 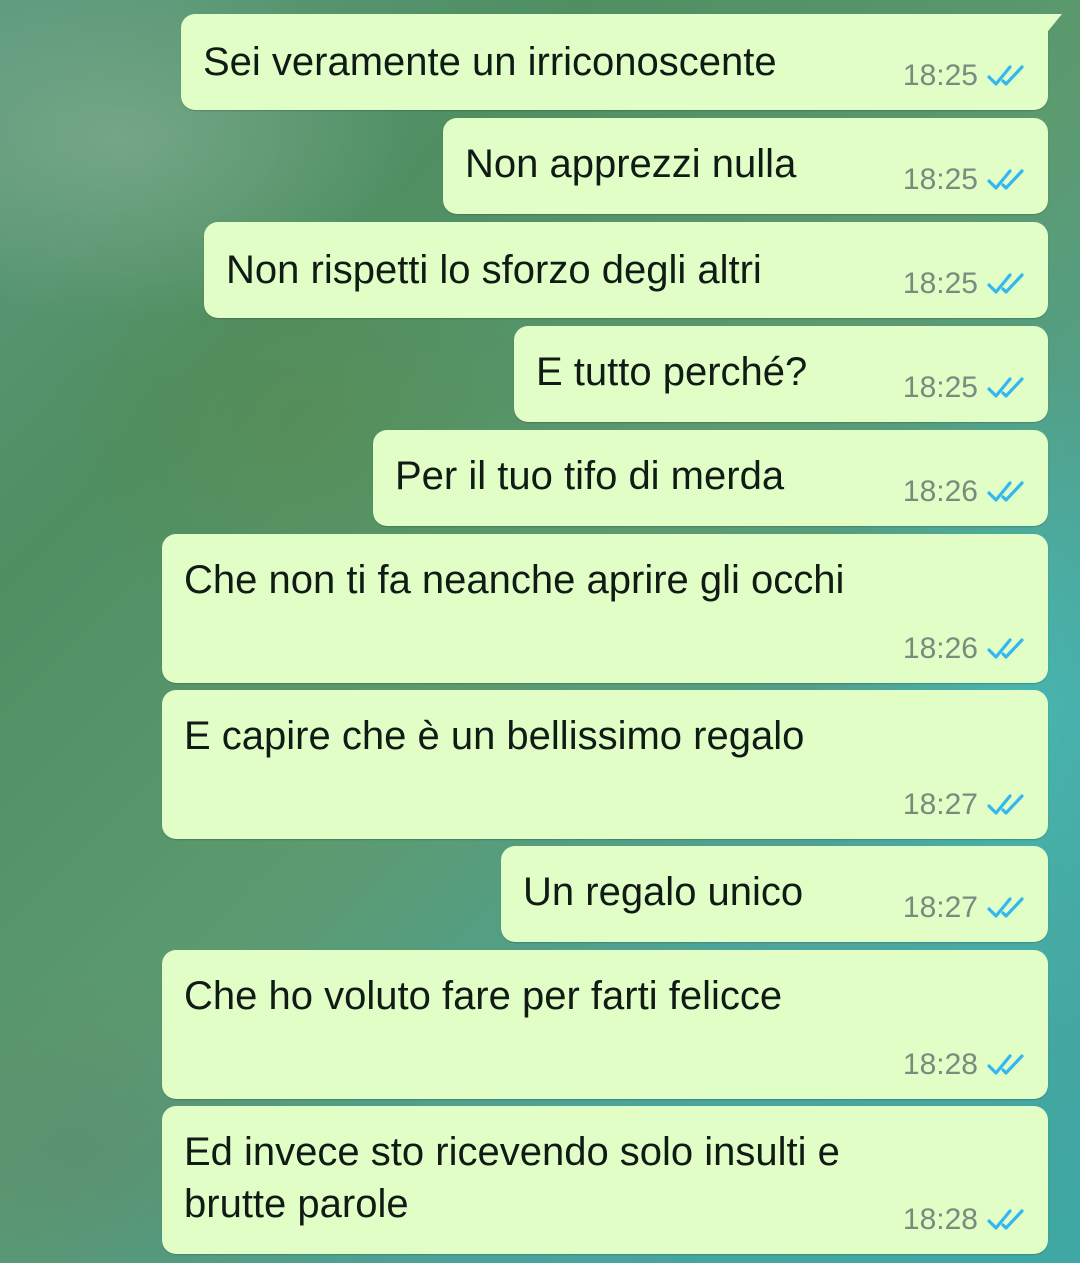 What do you see at coordinates (1048, 26) in the screenshot?
I see `bubble-tail-icon` at bounding box center [1048, 26].